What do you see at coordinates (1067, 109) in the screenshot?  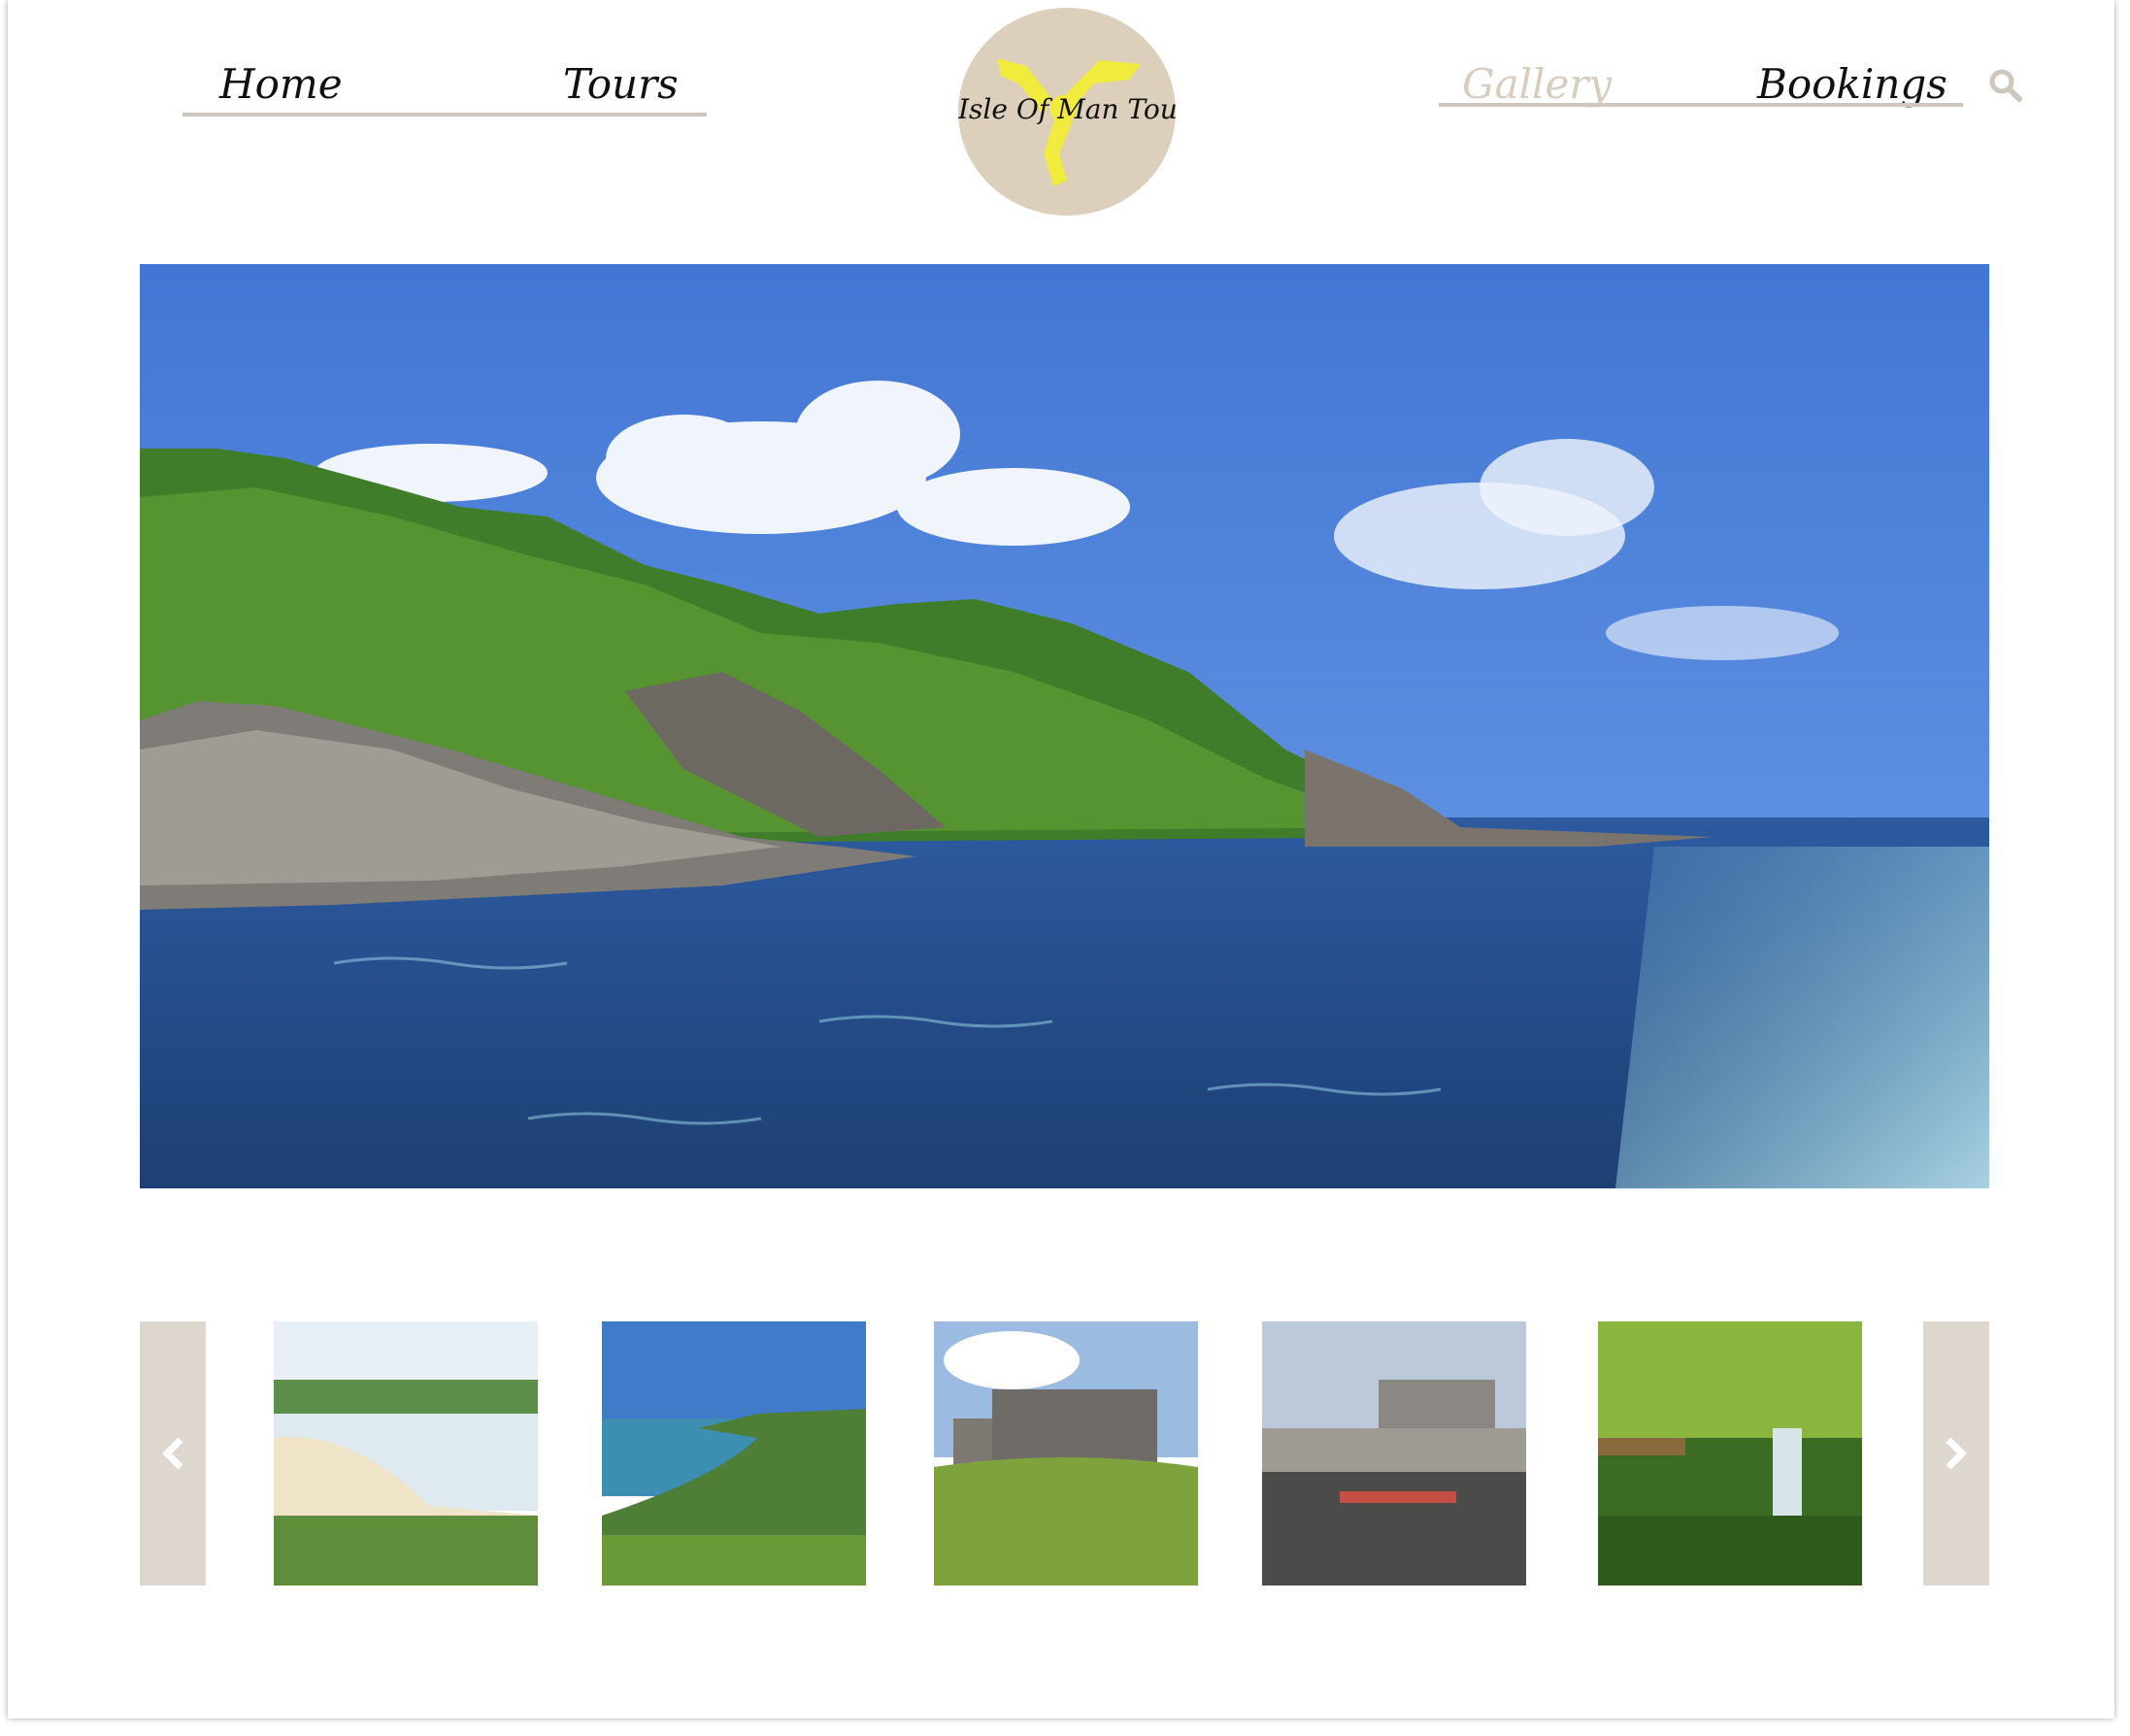 I see `logo-text: Isle Of Man Tours` at bounding box center [1067, 109].